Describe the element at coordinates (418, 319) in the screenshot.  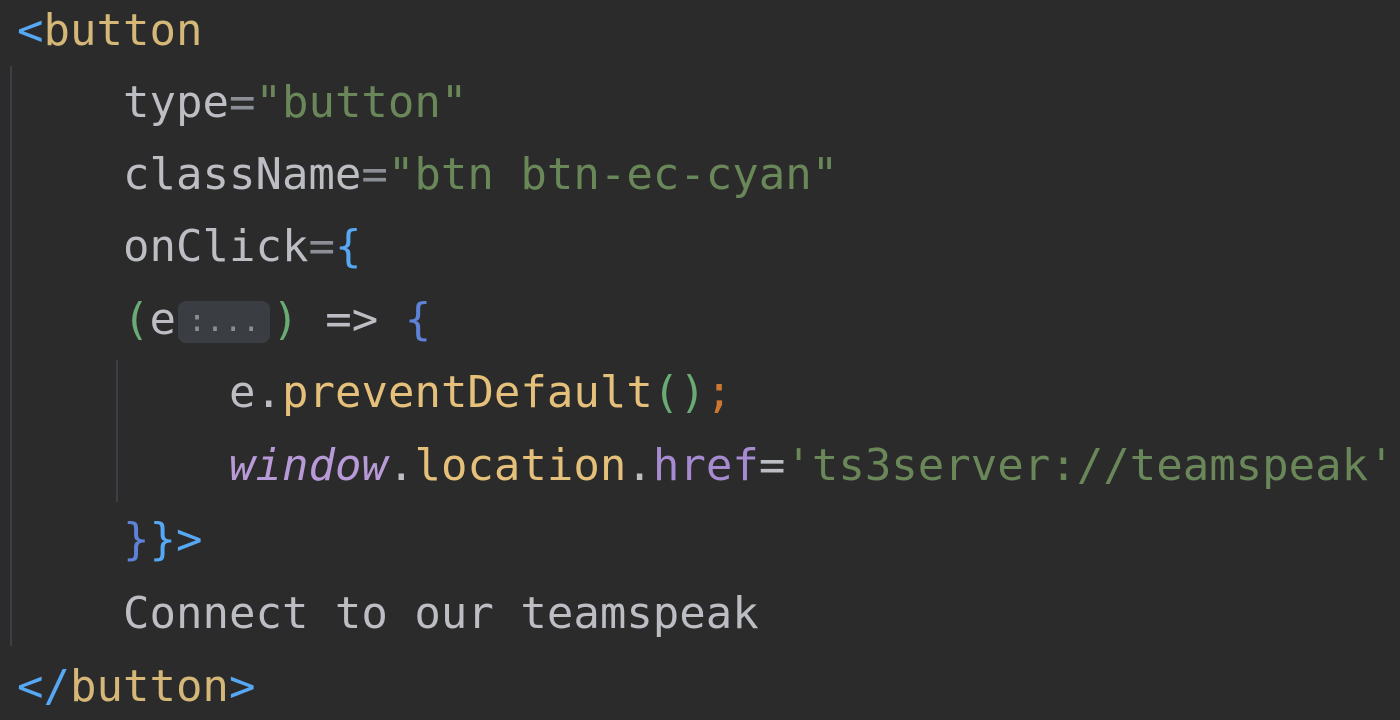
I see `function-open-brace: {` at that location.